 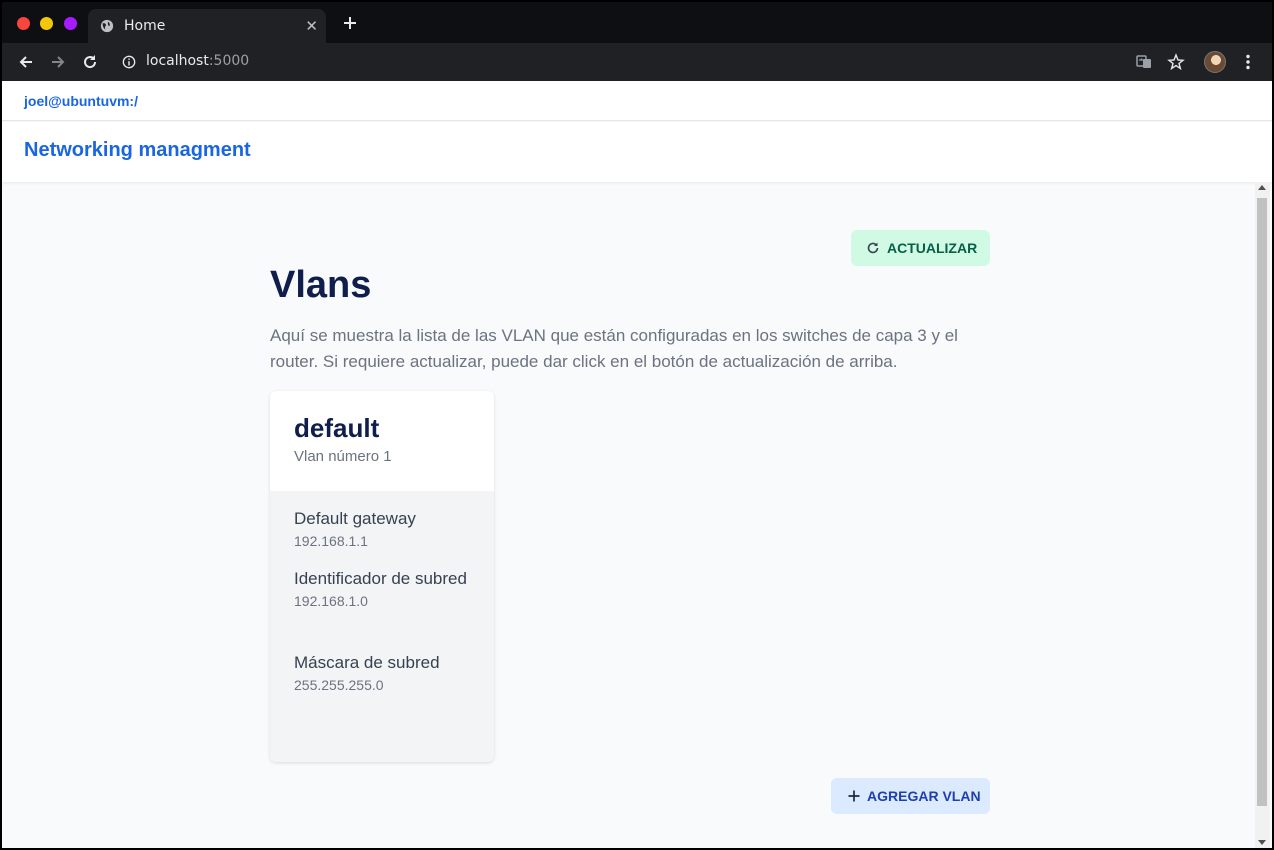 What do you see at coordinates (382, 441) in the screenshot?
I see `vlan-card-header: default Vlan número 1` at bounding box center [382, 441].